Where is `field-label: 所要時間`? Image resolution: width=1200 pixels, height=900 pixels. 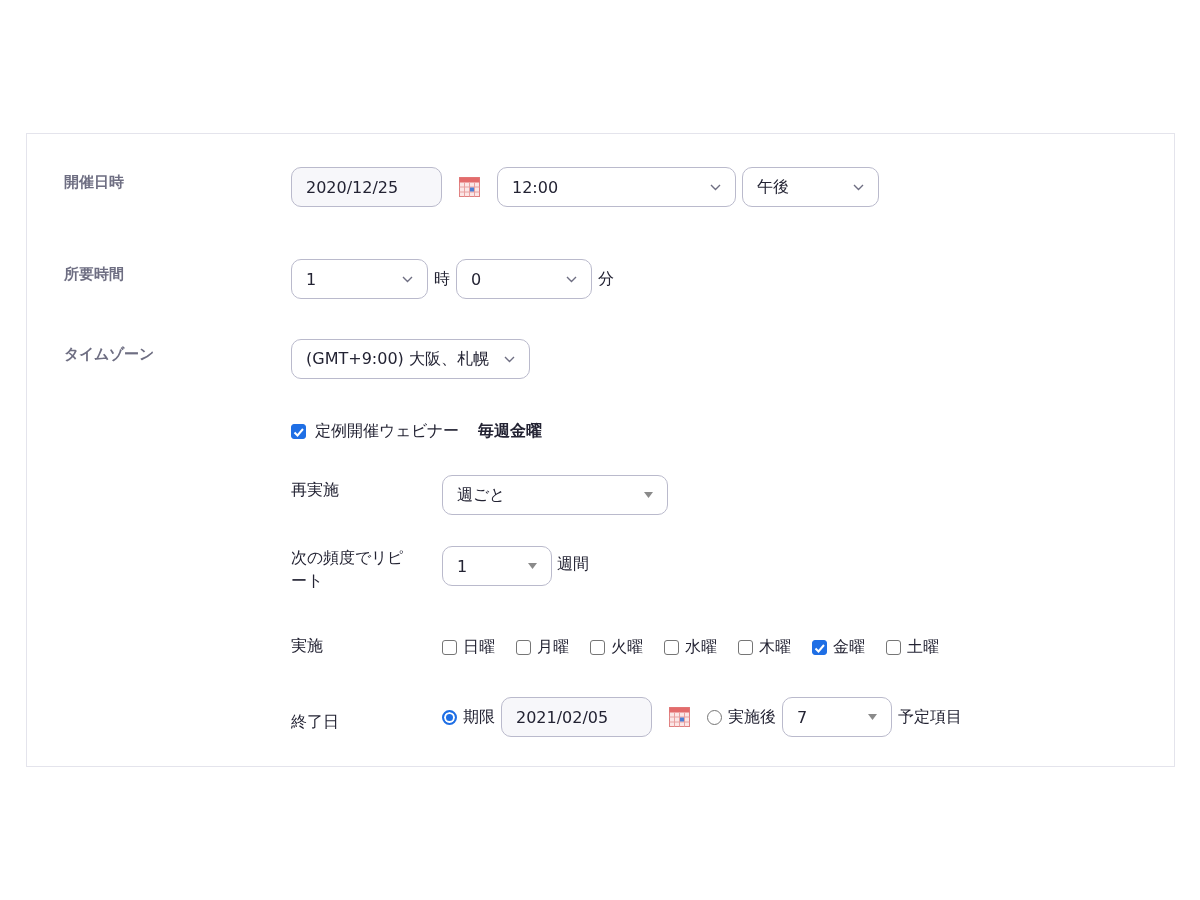
field-label: 所要時間 is located at coordinates (94, 274).